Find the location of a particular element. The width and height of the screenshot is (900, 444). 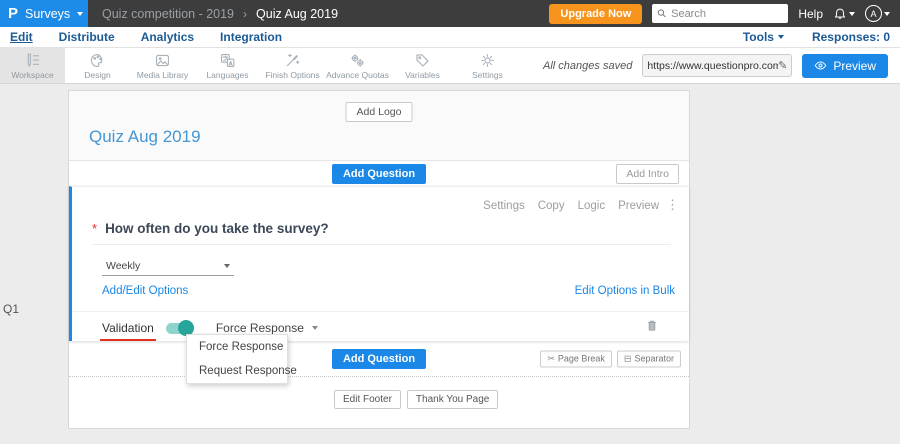

survey-url-box: ✎ is located at coordinates (717, 65).